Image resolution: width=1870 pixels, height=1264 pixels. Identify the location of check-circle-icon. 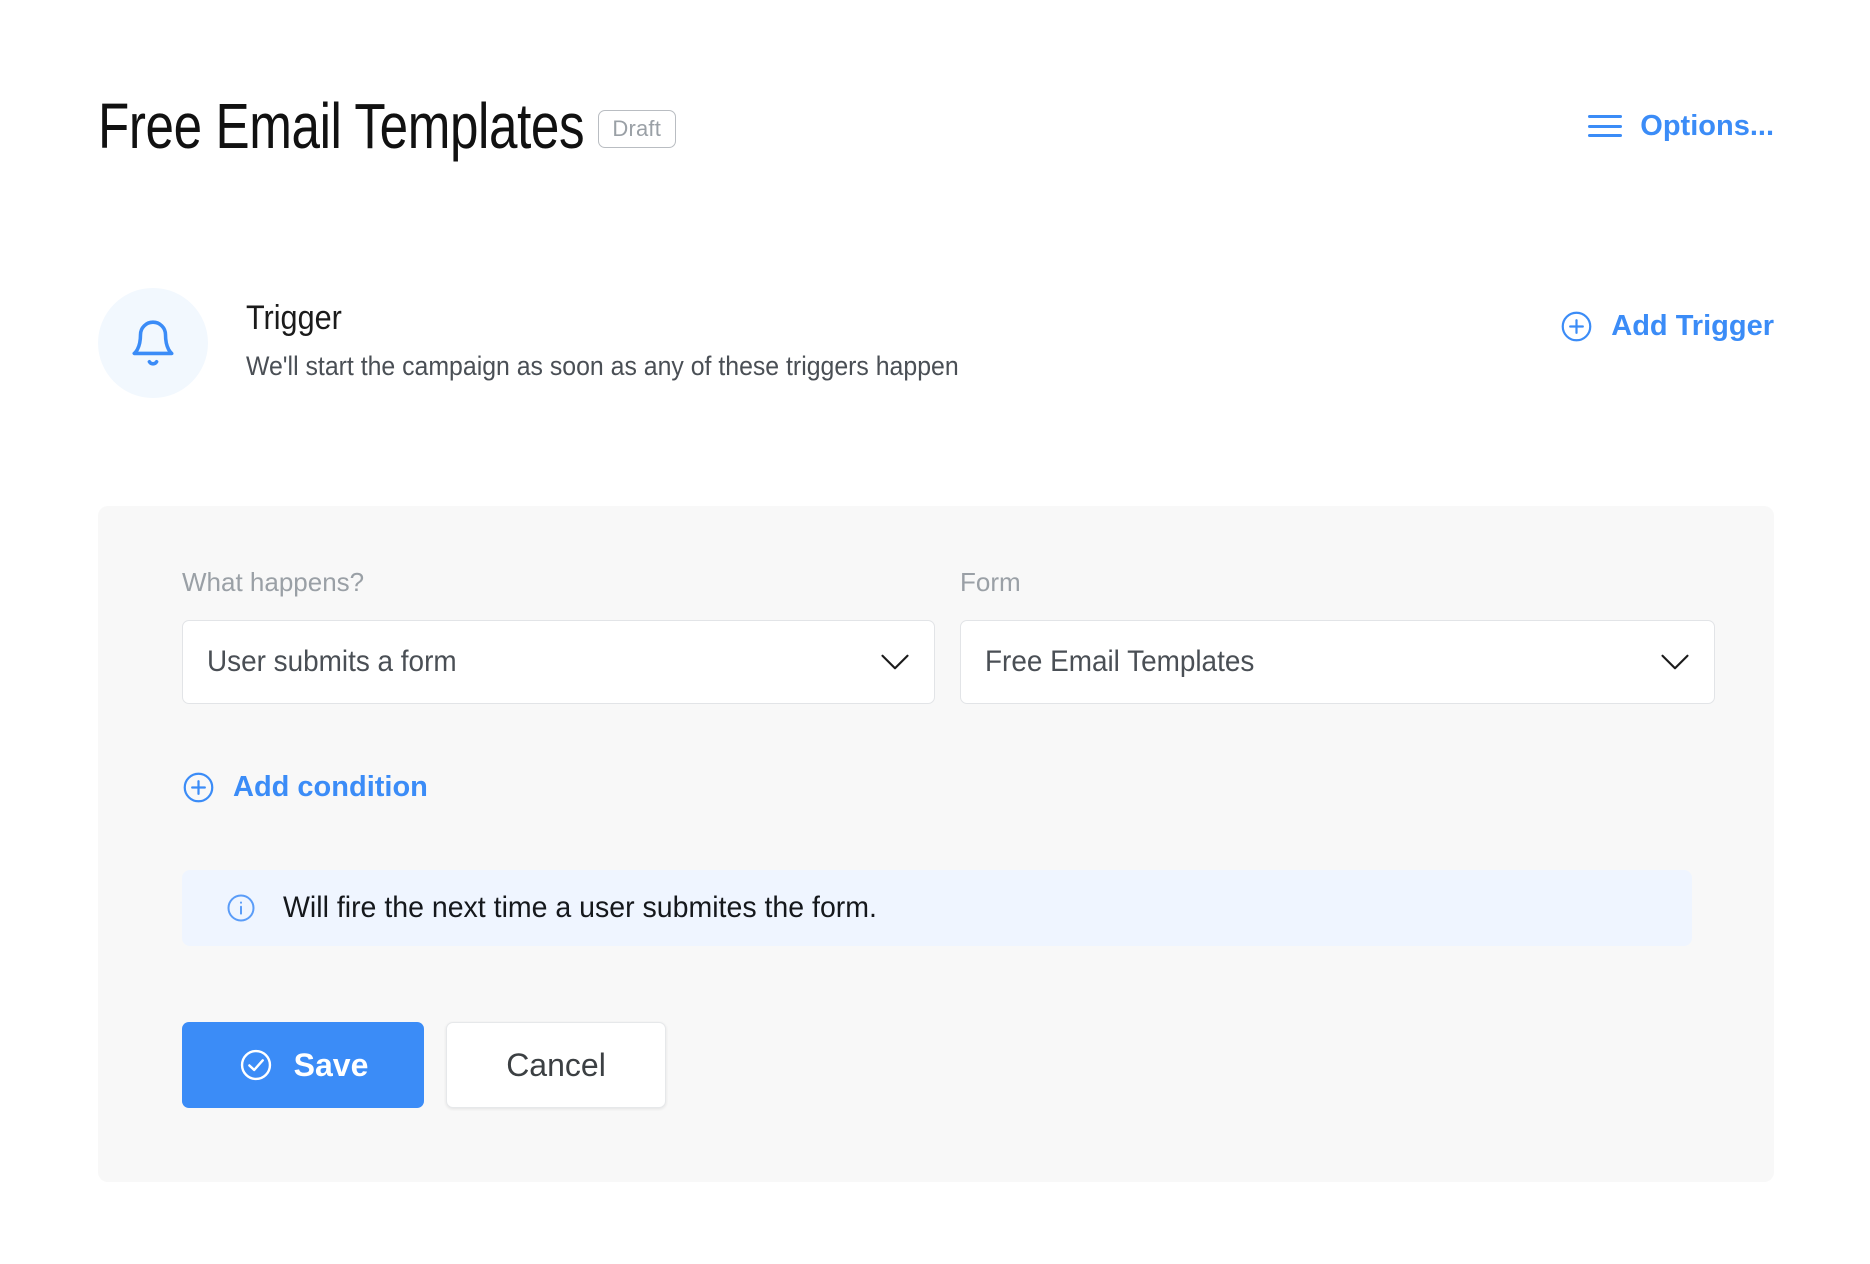
(255, 1065).